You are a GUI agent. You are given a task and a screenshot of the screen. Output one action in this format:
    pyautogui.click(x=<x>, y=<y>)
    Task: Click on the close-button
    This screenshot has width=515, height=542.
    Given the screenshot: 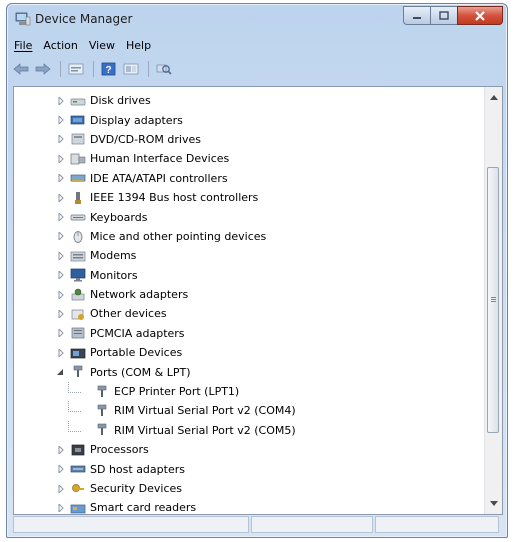 What is the action you would take?
    pyautogui.click(x=480, y=15)
    